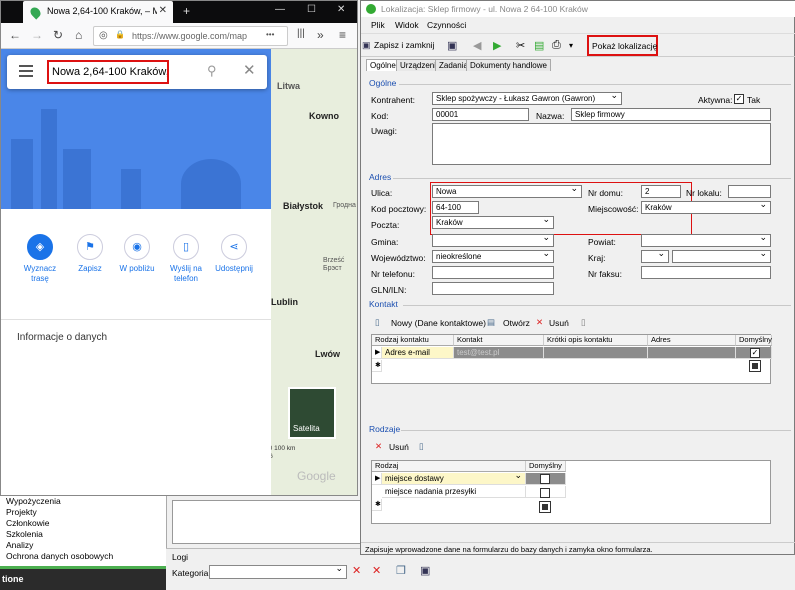  Describe the element at coordinates (83, 512) in the screenshot. I see `tree-item: Projekty` at that location.